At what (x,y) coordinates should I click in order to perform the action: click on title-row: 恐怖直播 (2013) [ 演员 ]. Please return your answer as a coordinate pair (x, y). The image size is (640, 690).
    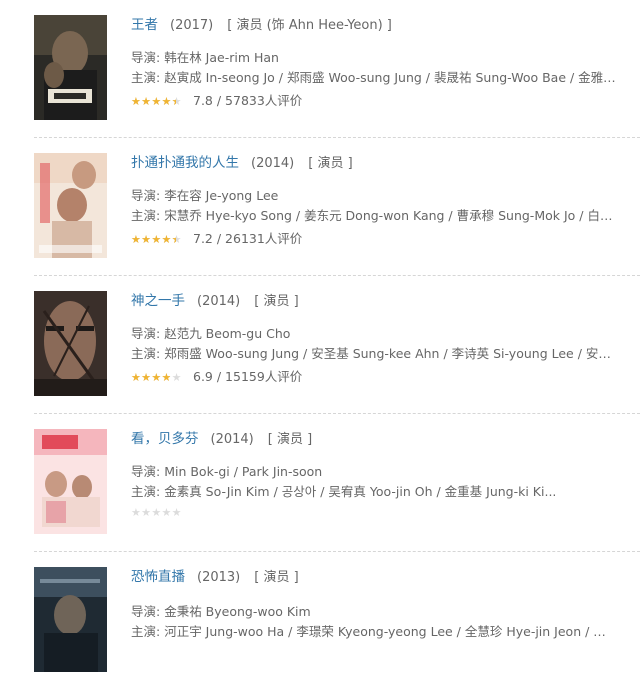
    Looking at the image, I should click on (215, 577).